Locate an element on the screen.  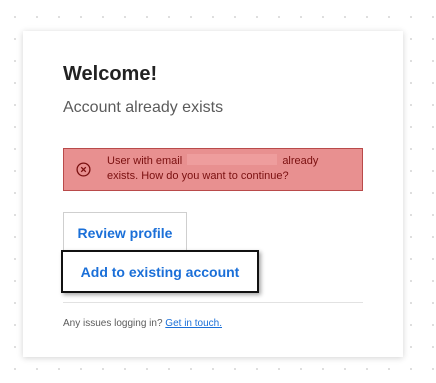
alert-text-line2: exists. How do you want to continue? is located at coordinates (198, 176).